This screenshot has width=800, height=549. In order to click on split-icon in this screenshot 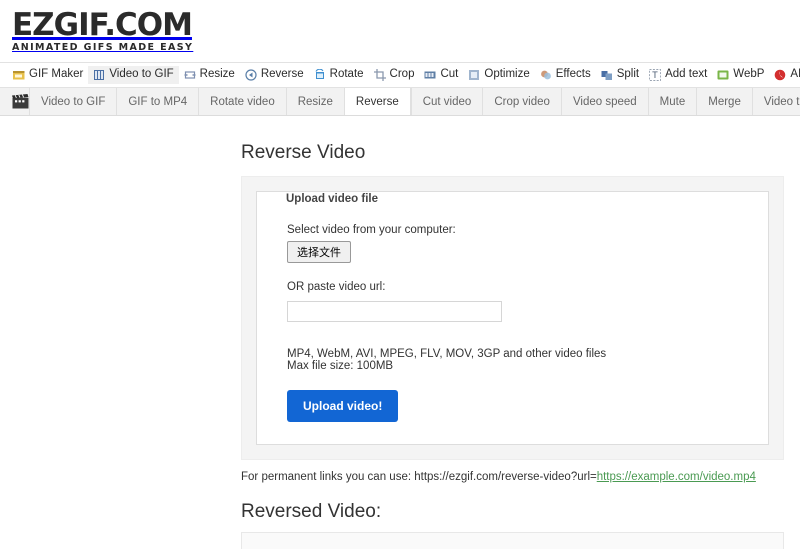, I will do `click(607, 75)`.